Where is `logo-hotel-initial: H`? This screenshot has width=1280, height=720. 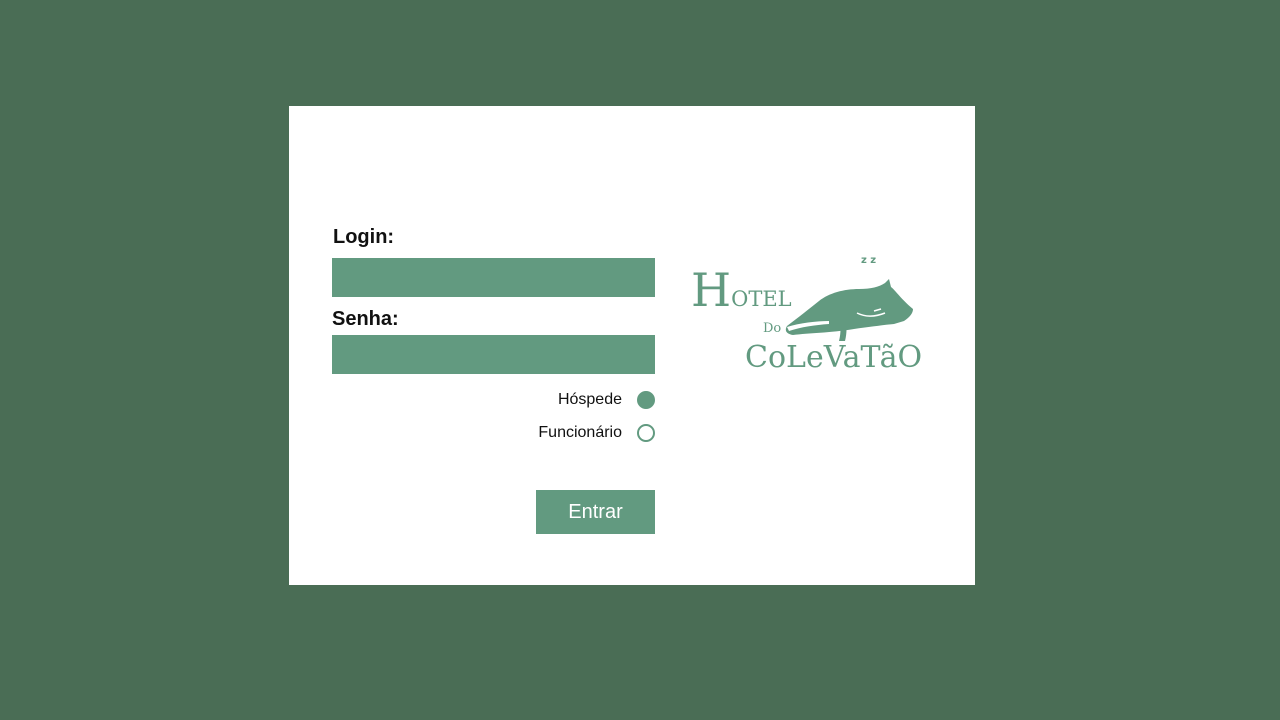 logo-hotel-initial: H is located at coordinates (711, 290).